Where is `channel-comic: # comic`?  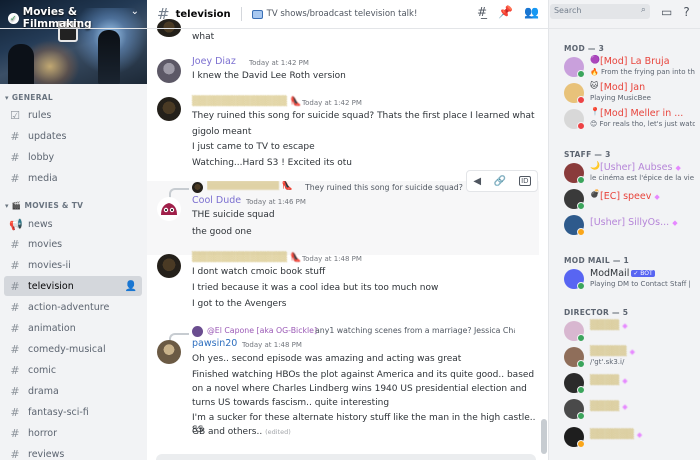
channel-comic: # comic is located at coordinates (73, 370).